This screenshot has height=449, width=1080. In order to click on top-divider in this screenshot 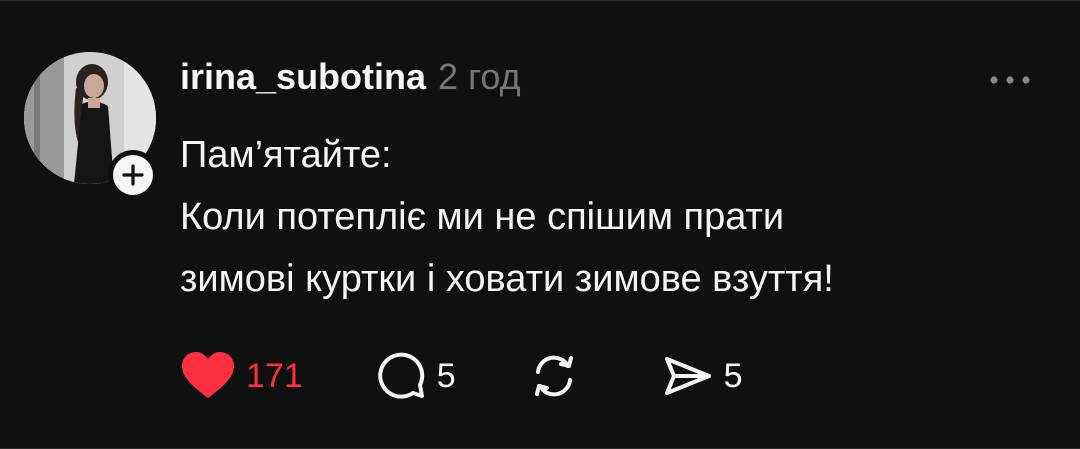, I will do `click(540, 0)`.